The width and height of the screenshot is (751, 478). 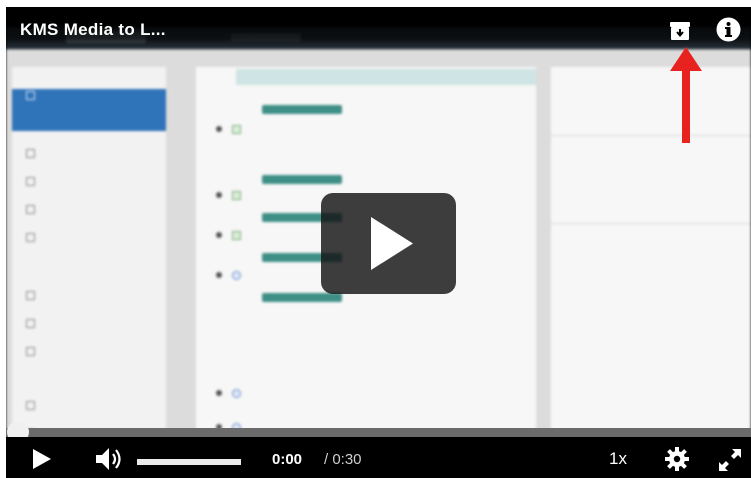 I want to click on current-time: 0:00, so click(x=287, y=459).